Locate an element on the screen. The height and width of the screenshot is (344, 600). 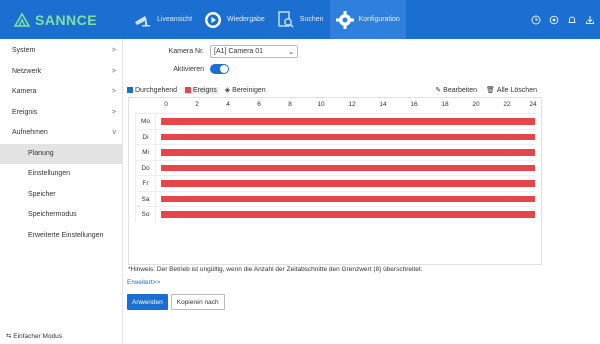
hour-label: 24 is located at coordinates (533, 104).